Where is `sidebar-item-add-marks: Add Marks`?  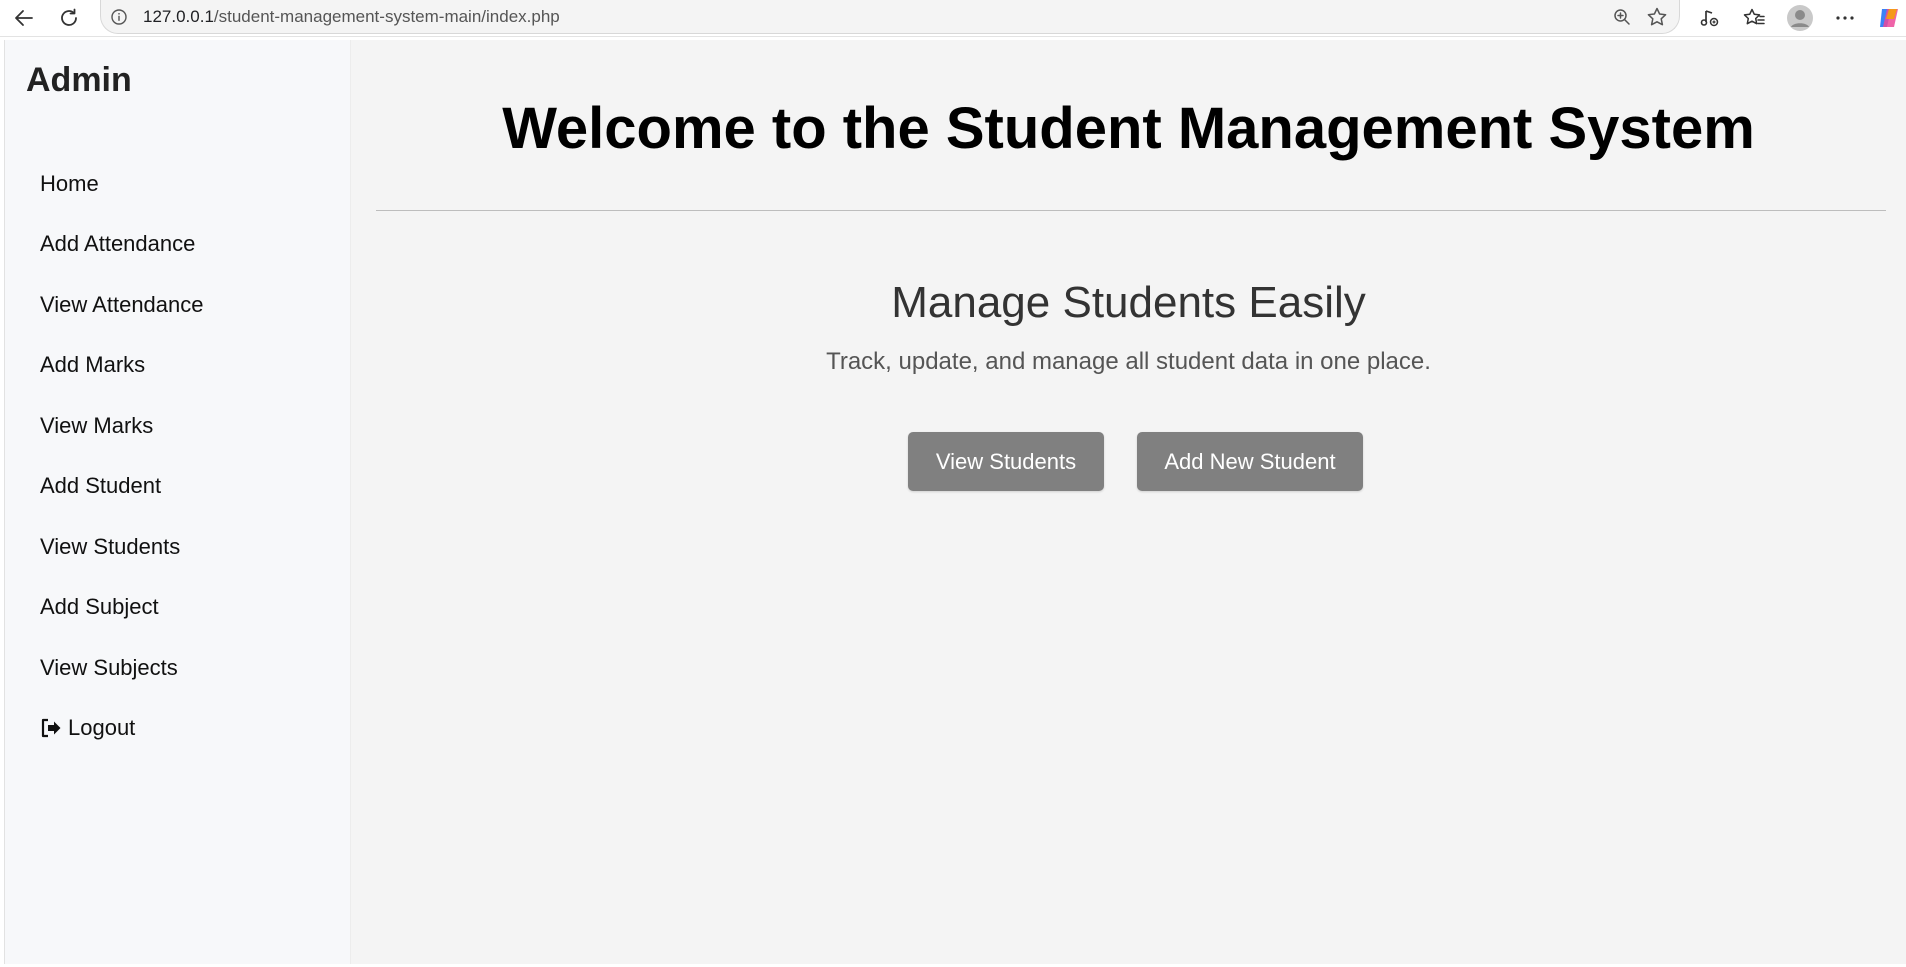 sidebar-item-add-marks: Add Marks is located at coordinates (185, 365).